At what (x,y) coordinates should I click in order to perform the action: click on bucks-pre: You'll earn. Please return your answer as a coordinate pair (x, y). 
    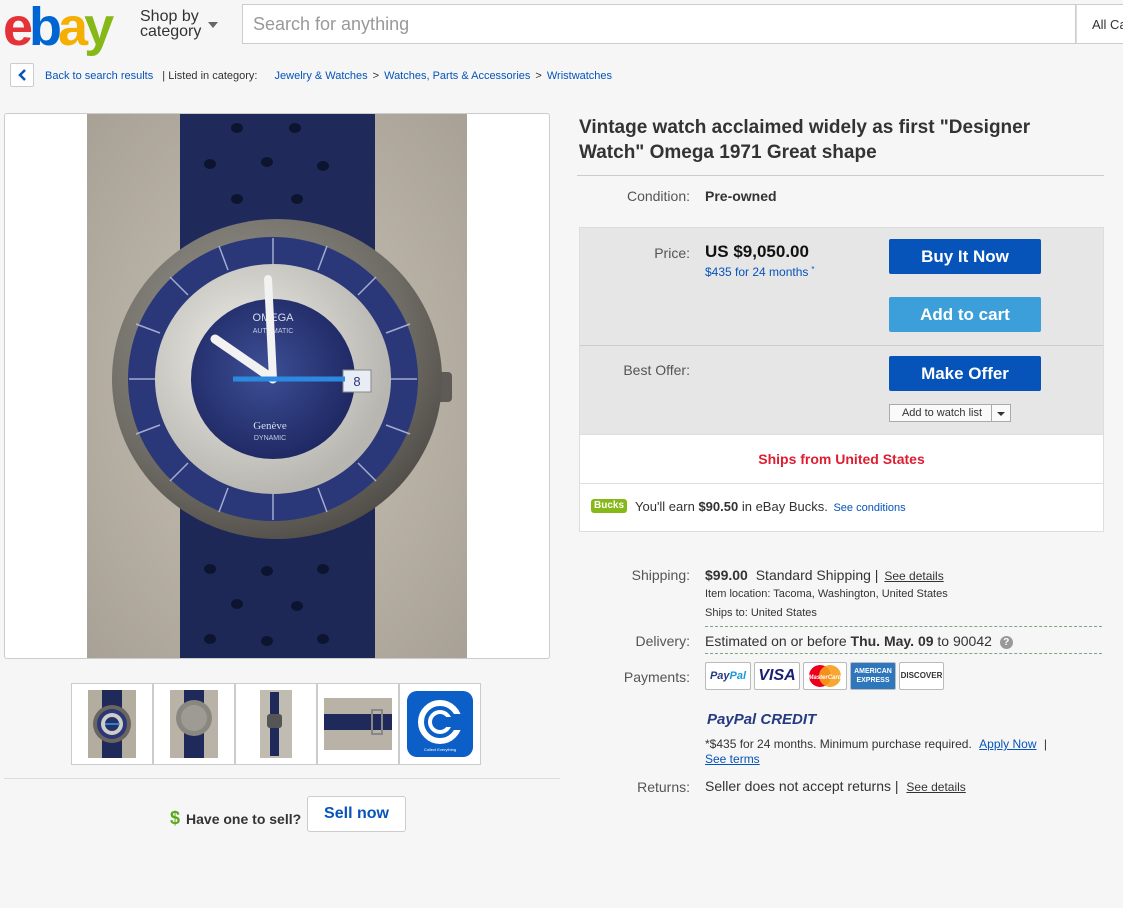
    Looking at the image, I should click on (665, 506).